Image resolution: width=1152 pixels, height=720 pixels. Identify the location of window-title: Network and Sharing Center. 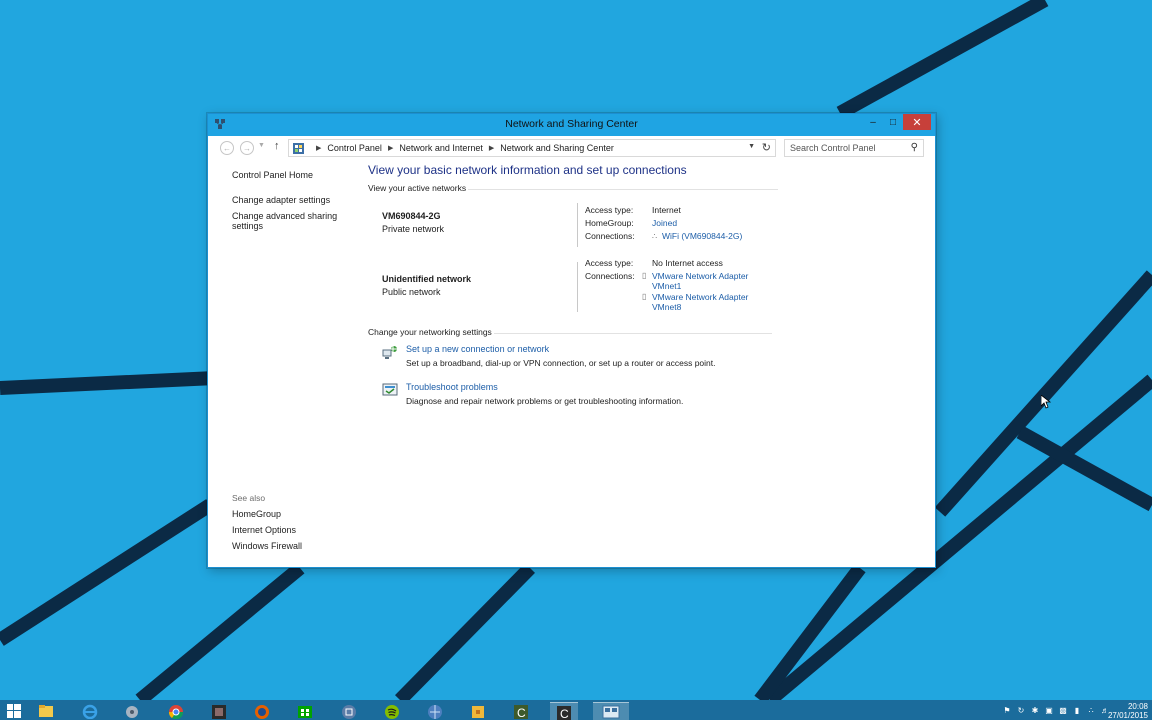
(571, 124).